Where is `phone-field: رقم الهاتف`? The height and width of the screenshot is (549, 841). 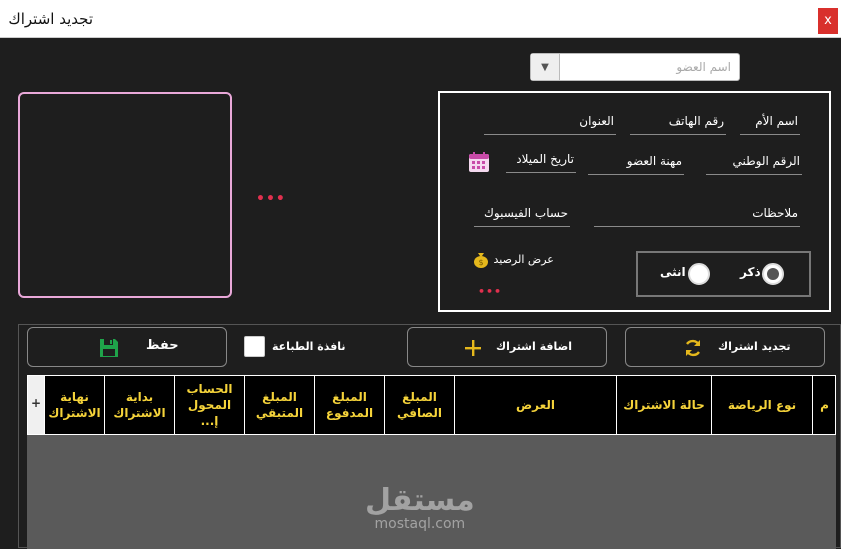
phone-field: رقم الهاتف is located at coordinates (678, 123).